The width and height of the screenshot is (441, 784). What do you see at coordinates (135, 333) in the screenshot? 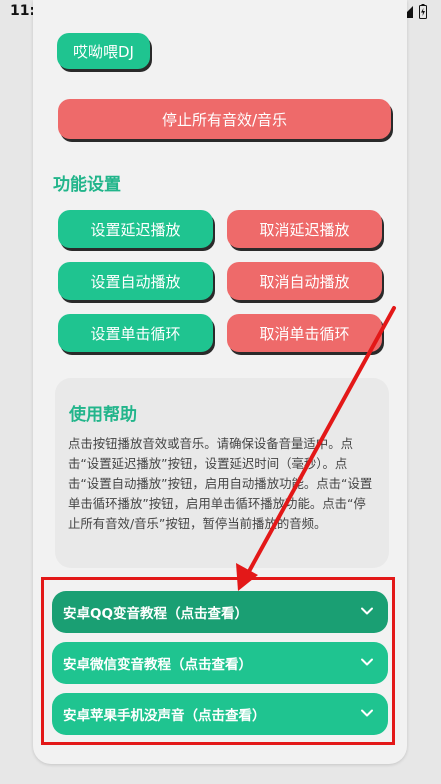
I see `set-loop-button: 设置单击循环` at bounding box center [135, 333].